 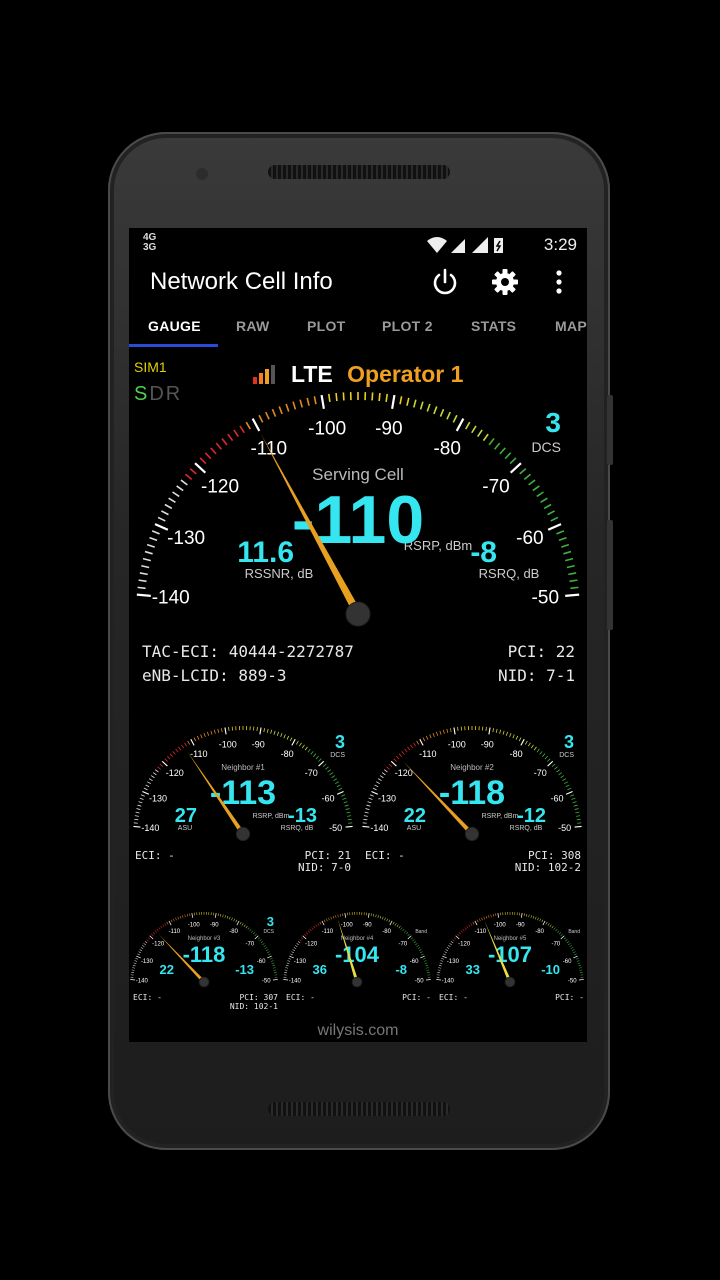 What do you see at coordinates (559, 282) in the screenshot?
I see `more-options-icon` at bounding box center [559, 282].